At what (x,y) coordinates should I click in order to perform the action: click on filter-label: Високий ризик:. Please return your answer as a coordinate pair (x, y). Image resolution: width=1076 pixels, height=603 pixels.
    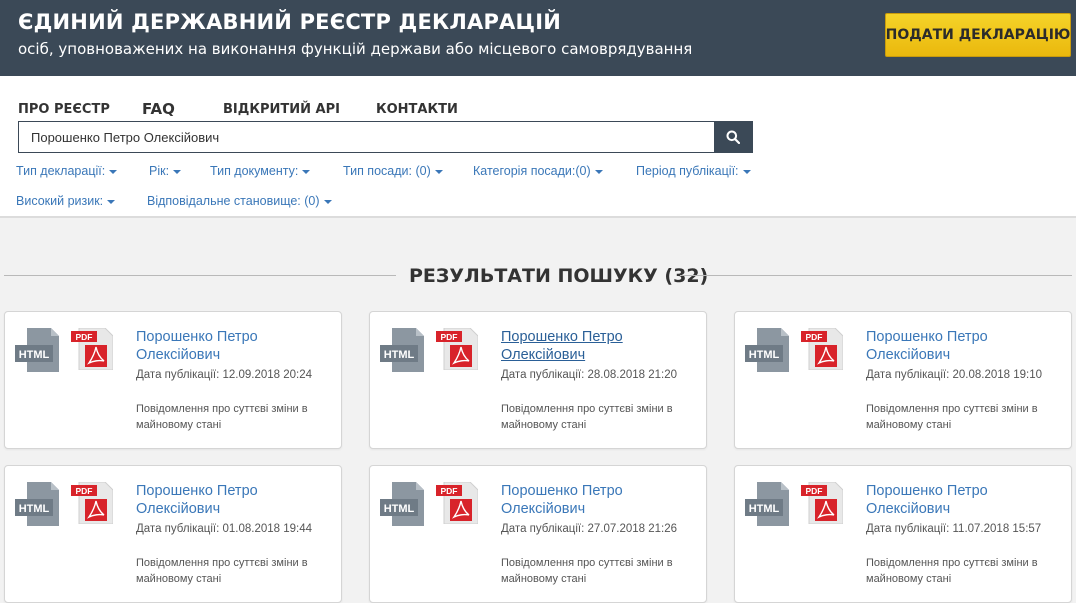
    Looking at the image, I should click on (60, 201).